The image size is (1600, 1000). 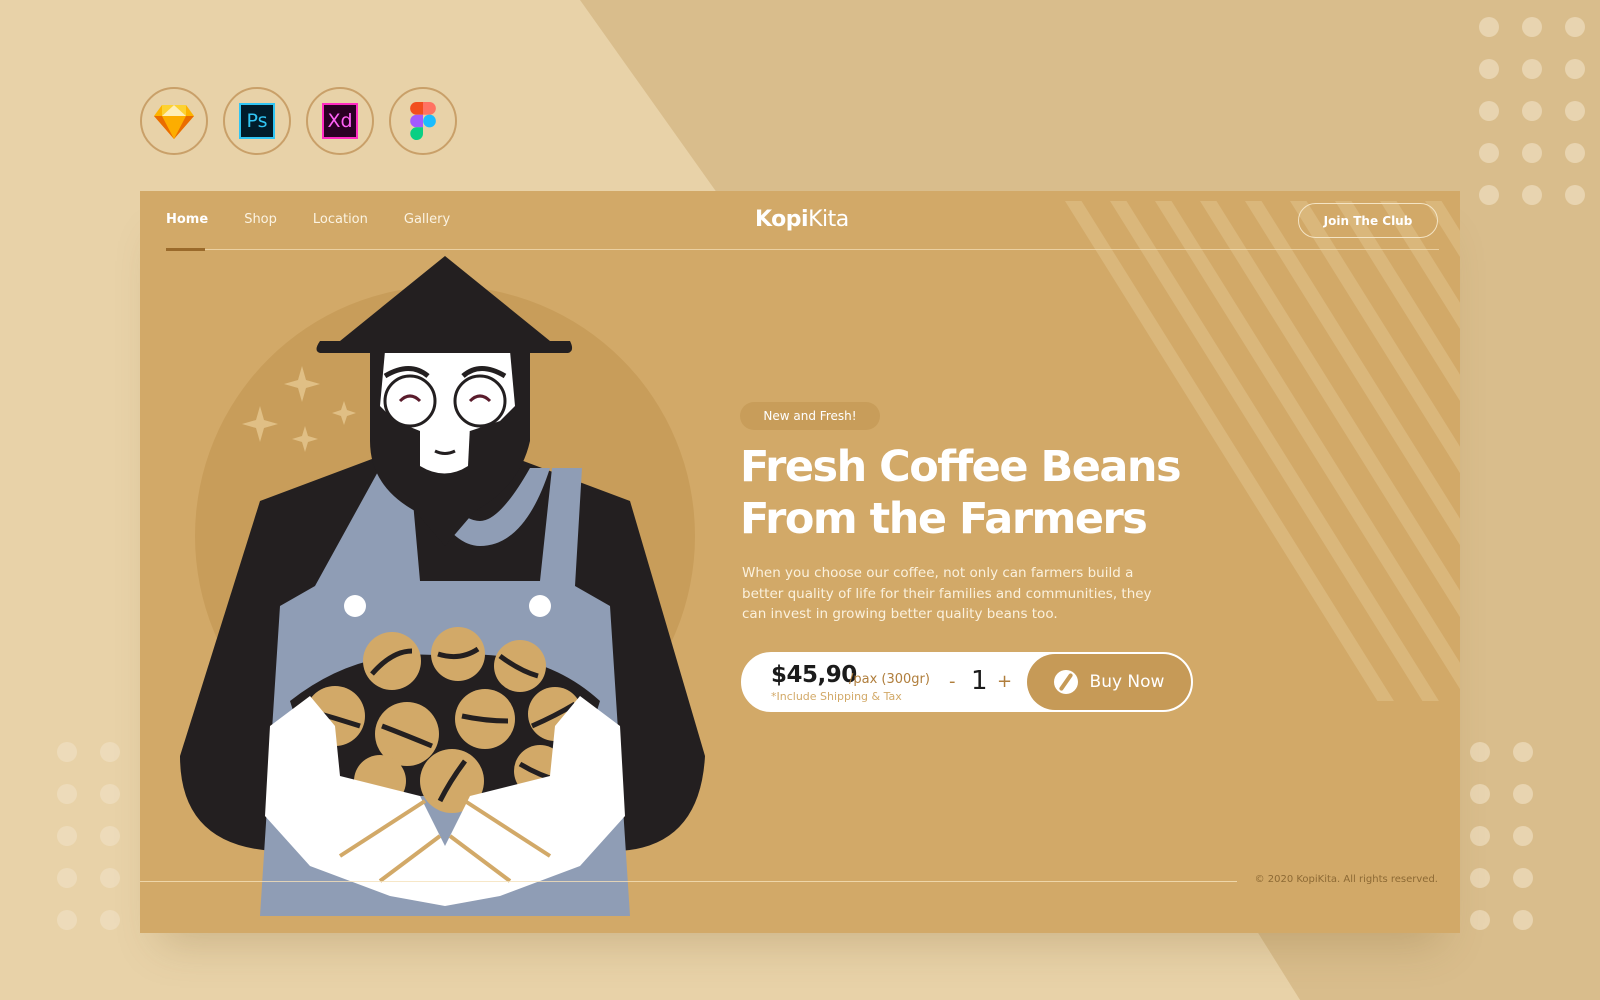 What do you see at coordinates (1020, 493) in the screenshot?
I see `hero-title: Fresh Coffee Beans From the Farmers` at bounding box center [1020, 493].